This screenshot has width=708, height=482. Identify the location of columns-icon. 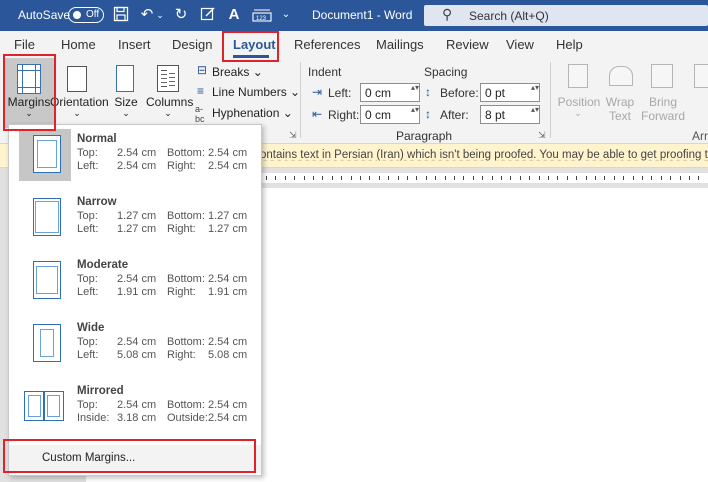
(168, 78).